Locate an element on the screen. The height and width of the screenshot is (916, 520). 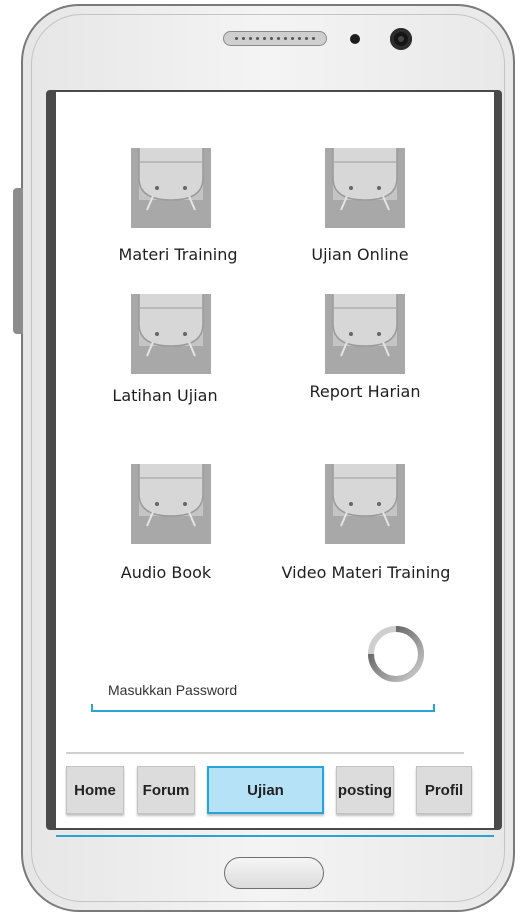
menu-label-materi-training: Materi Training is located at coordinates (178, 254).